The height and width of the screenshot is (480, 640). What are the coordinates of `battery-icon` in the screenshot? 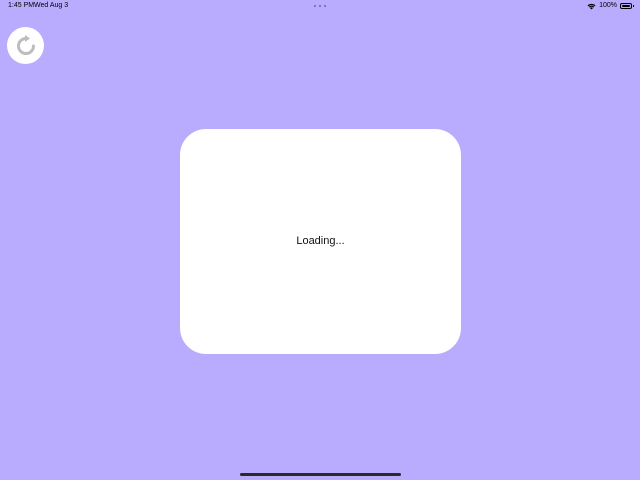 It's located at (627, 6).